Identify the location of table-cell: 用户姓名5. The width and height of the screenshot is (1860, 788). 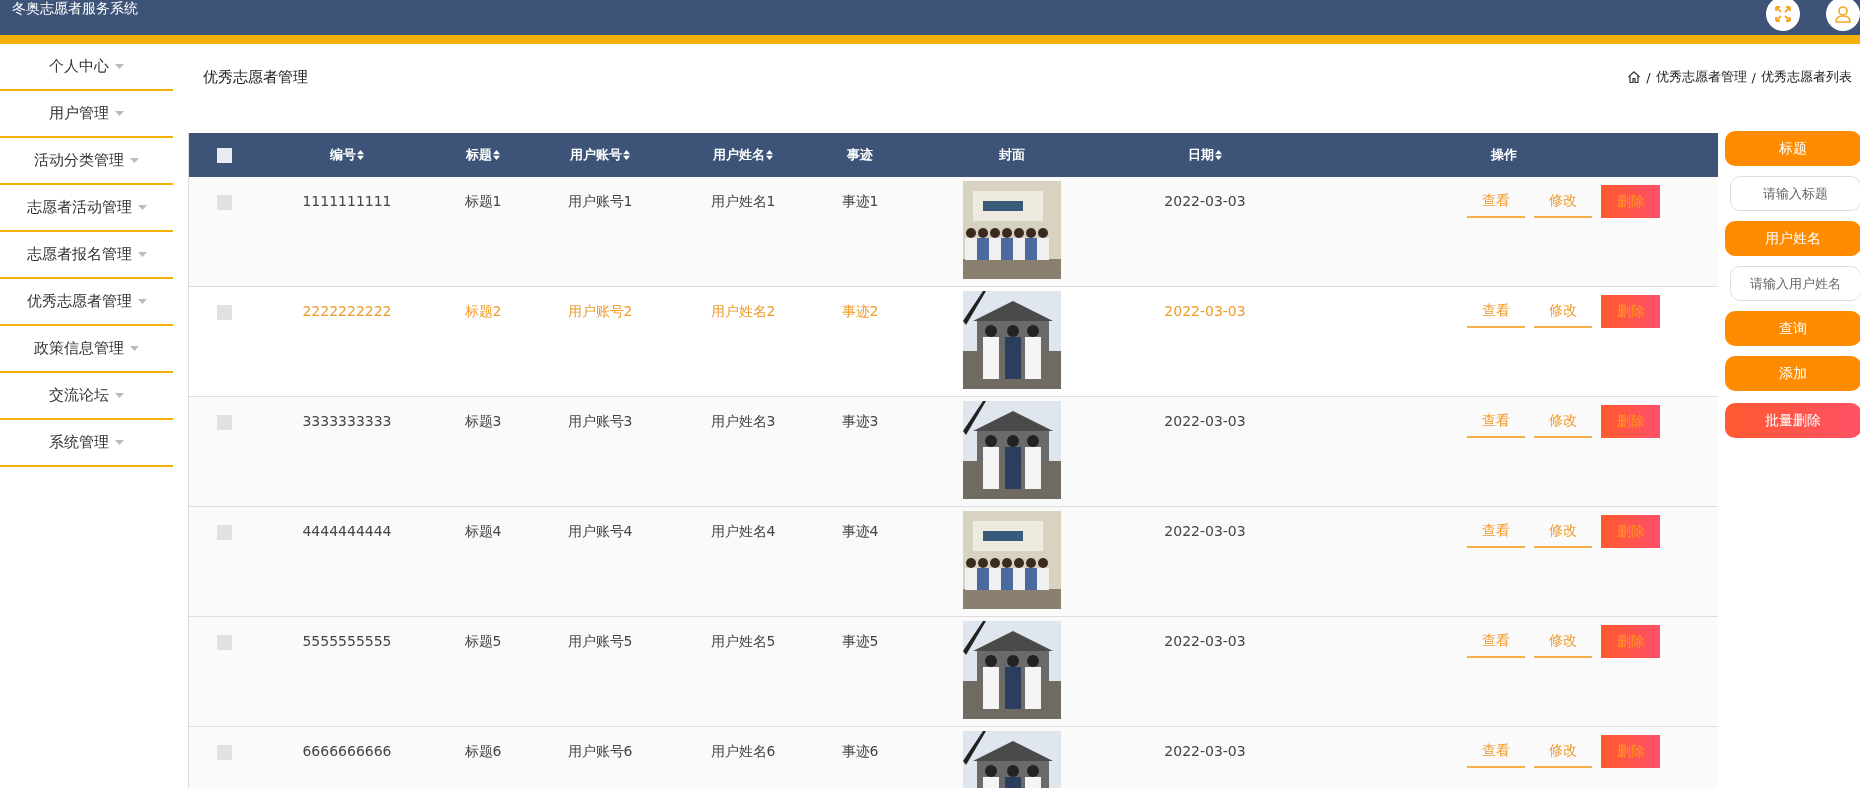
(743, 642).